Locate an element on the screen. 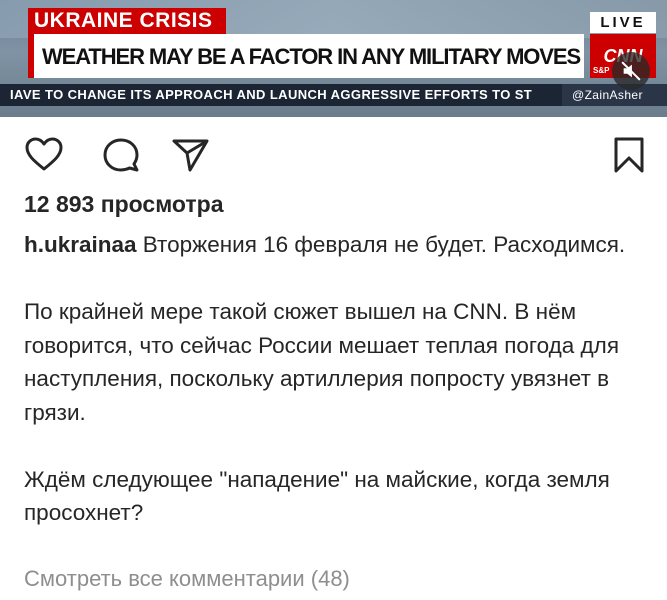 This screenshot has width=667, height=600. ticker-handle: @ZainAsher is located at coordinates (614, 95).